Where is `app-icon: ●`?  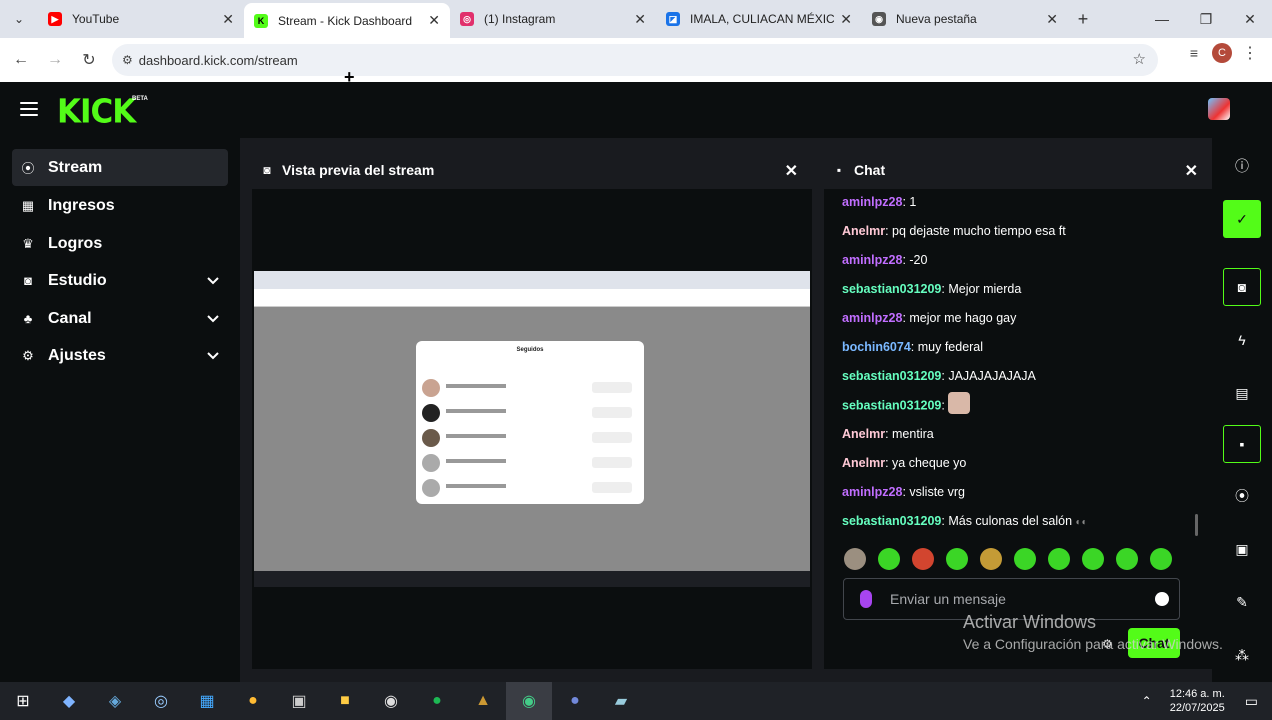 app-icon: ● is located at coordinates (253, 701).